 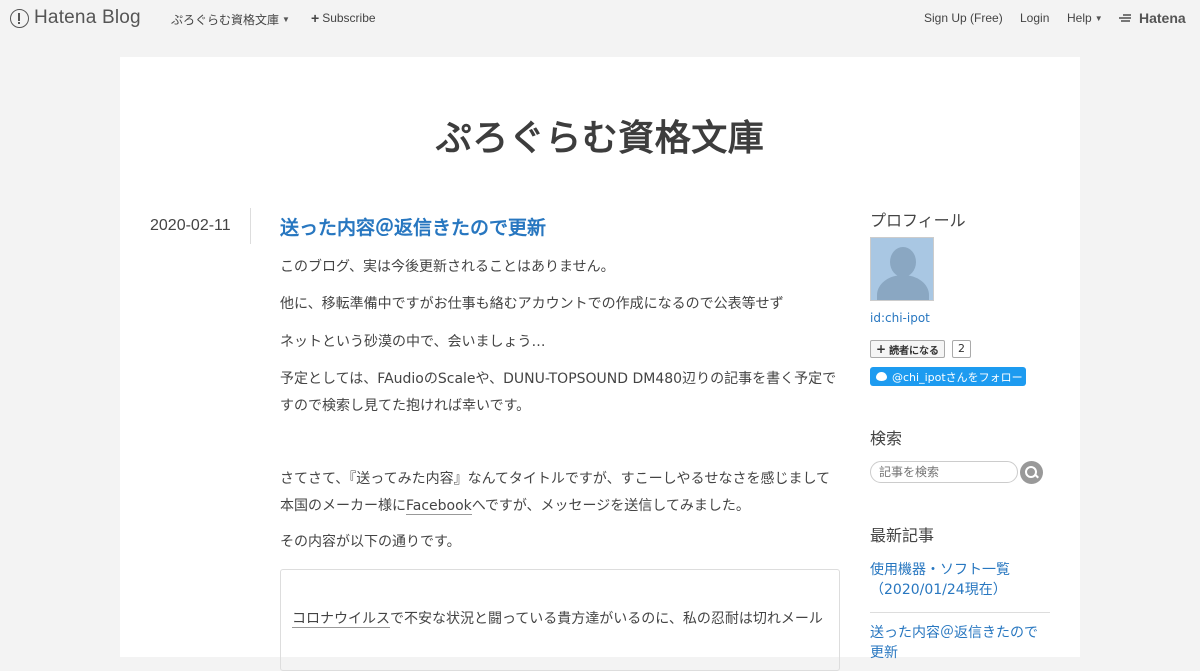 What do you see at coordinates (341, 619) in the screenshot?
I see `coronavirus-keyword-link: コロナウイルス` at bounding box center [341, 619].